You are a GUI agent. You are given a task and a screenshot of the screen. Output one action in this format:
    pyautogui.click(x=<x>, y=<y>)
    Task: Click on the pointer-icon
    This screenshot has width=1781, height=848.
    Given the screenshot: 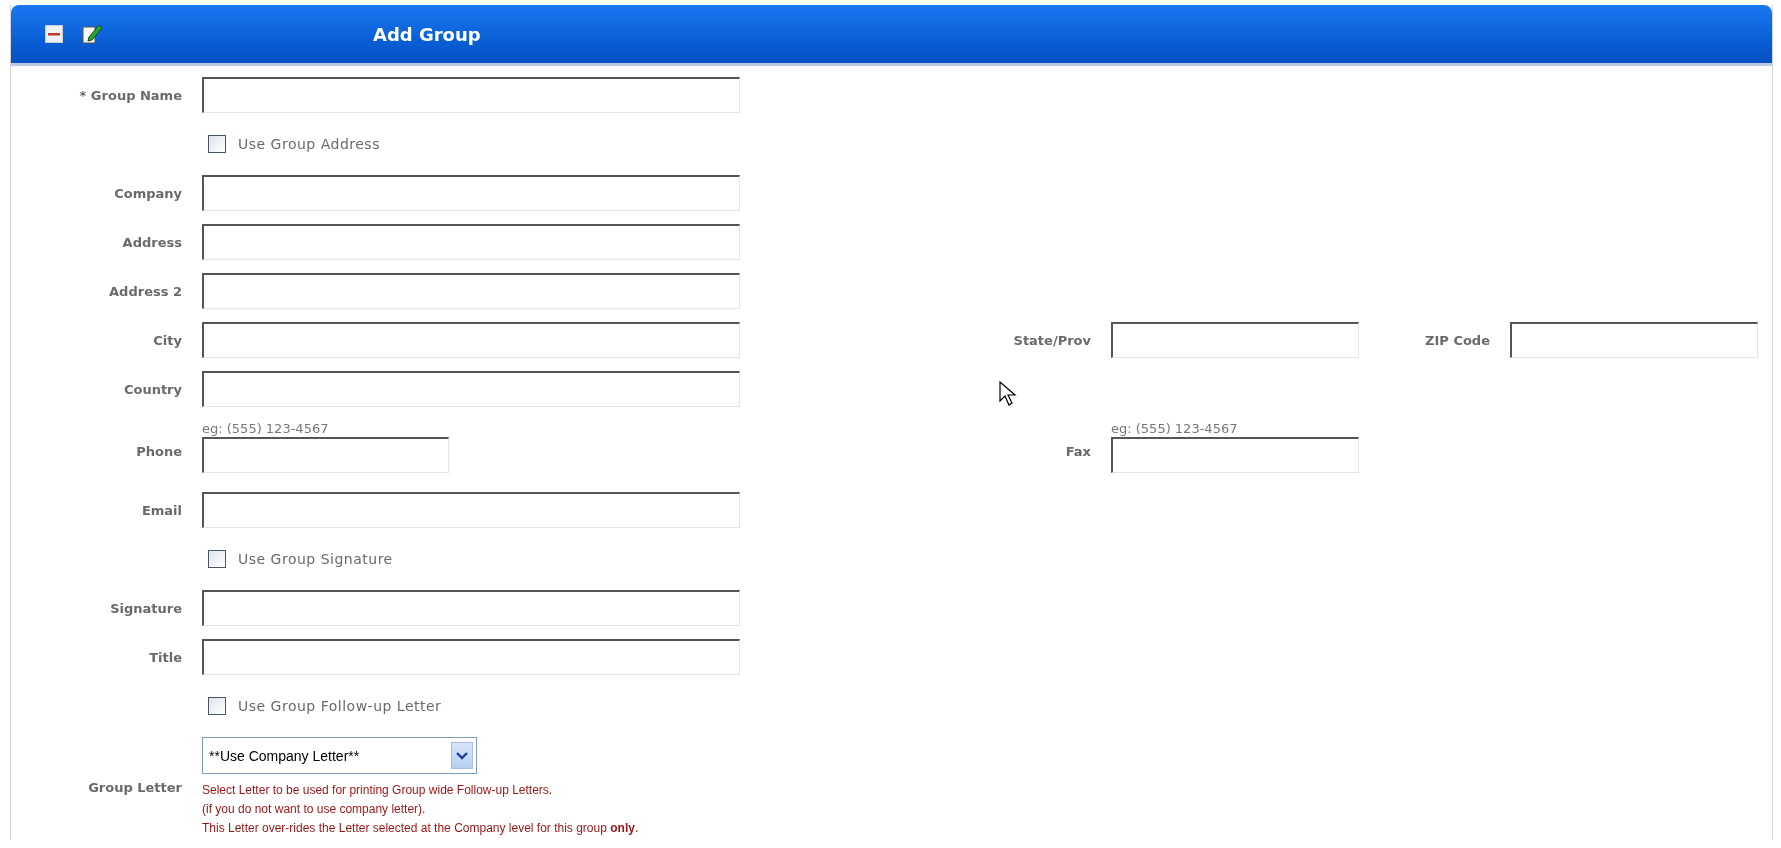 What is the action you would take?
    pyautogui.click(x=1008, y=394)
    